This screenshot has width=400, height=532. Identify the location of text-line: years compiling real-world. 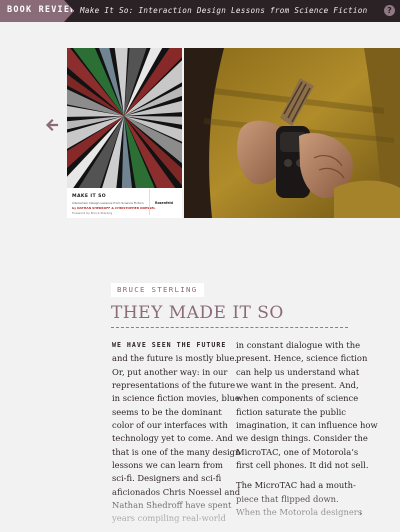
(169, 518).